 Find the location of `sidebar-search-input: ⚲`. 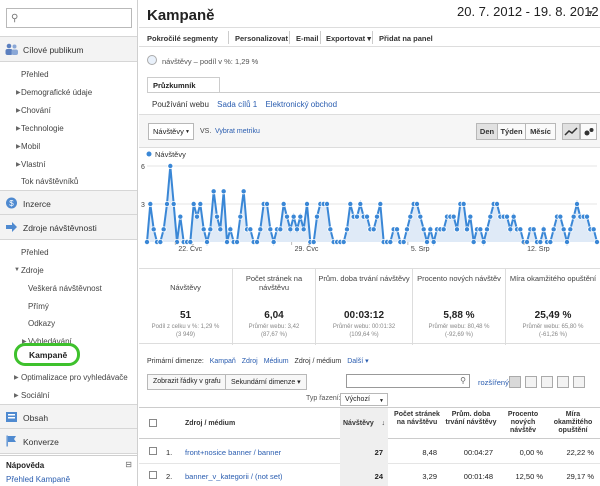

sidebar-search-input: ⚲ is located at coordinates (69, 18).